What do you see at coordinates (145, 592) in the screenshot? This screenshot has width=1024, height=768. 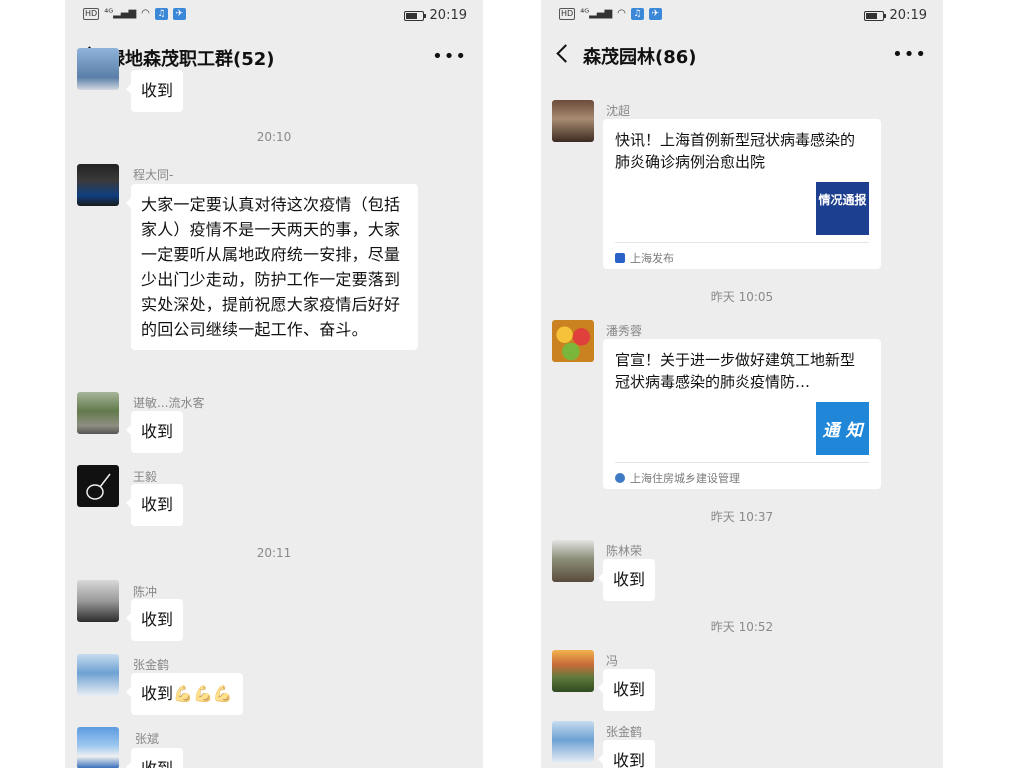 I see `sender-name: 陈冲` at bounding box center [145, 592].